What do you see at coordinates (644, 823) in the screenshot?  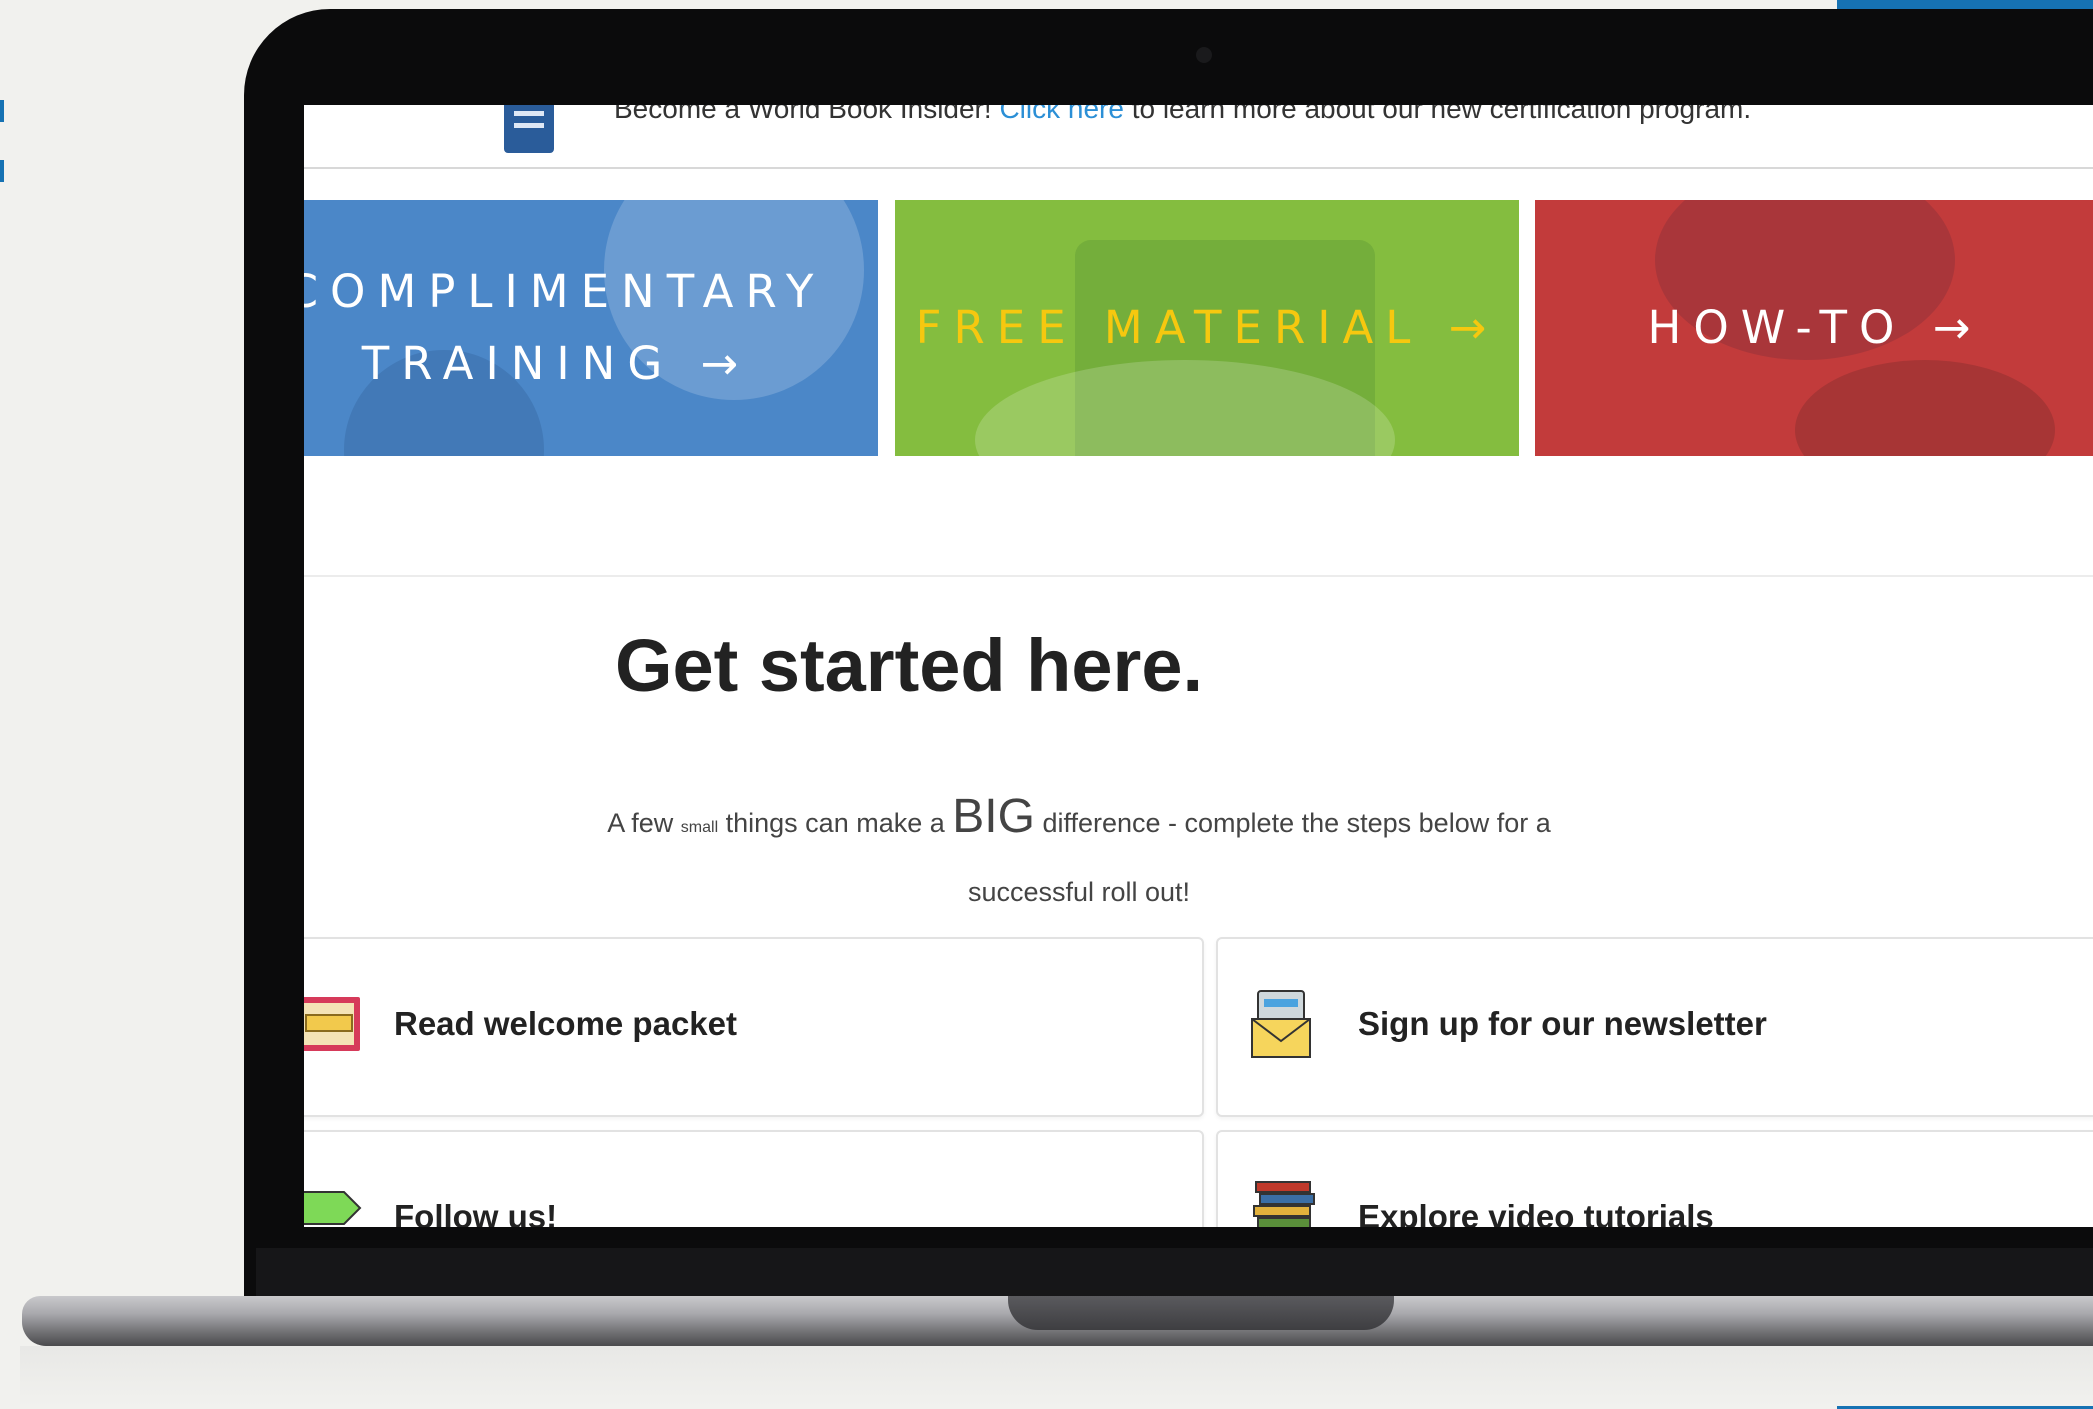 I see `subtitle-part-1: A few` at bounding box center [644, 823].